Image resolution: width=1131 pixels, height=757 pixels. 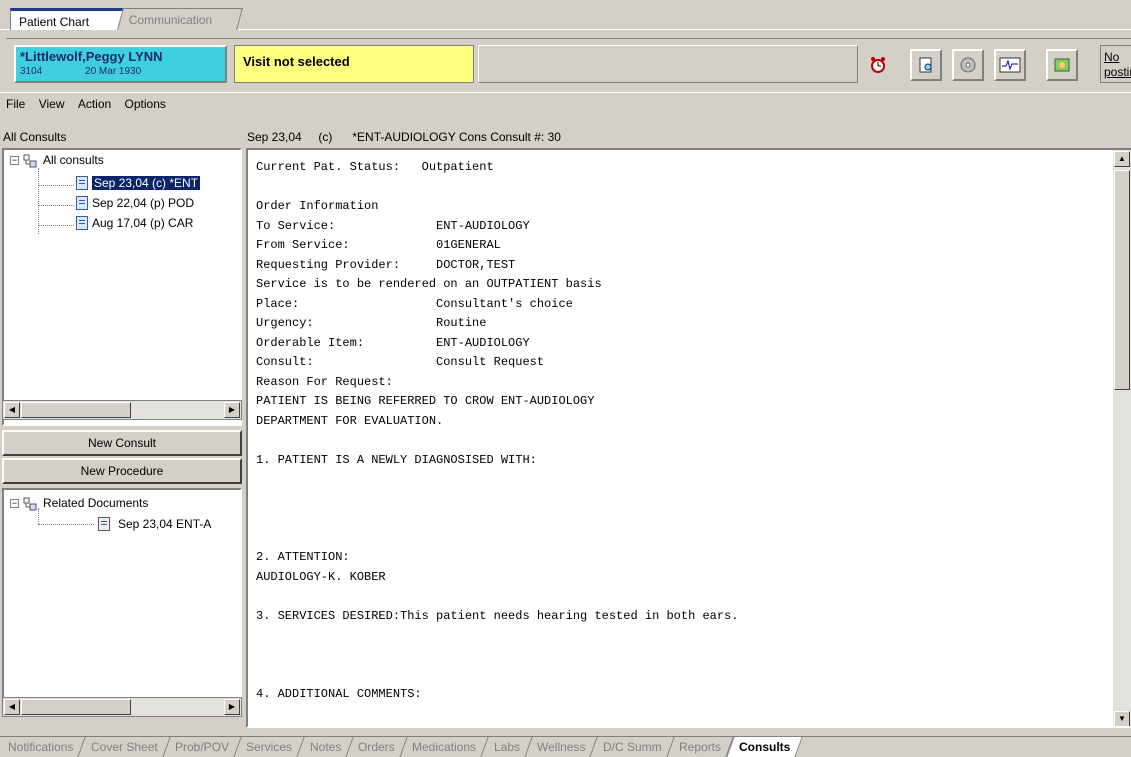 I want to click on tab-medications: Medications, so click(x=444, y=747).